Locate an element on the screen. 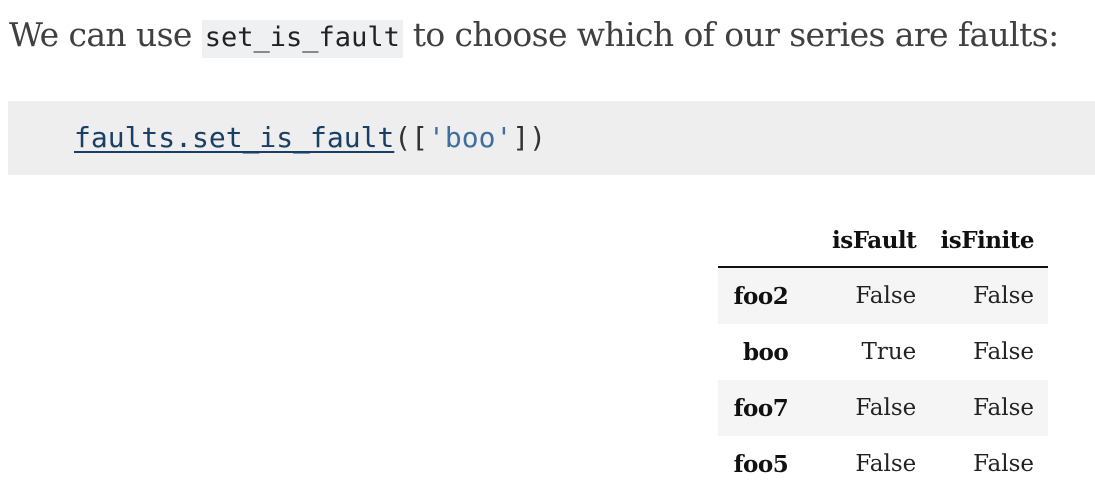 This screenshot has width=1095, height=504. code-line: faults.set_is_fault(['boo']) is located at coordinates (310, 138).